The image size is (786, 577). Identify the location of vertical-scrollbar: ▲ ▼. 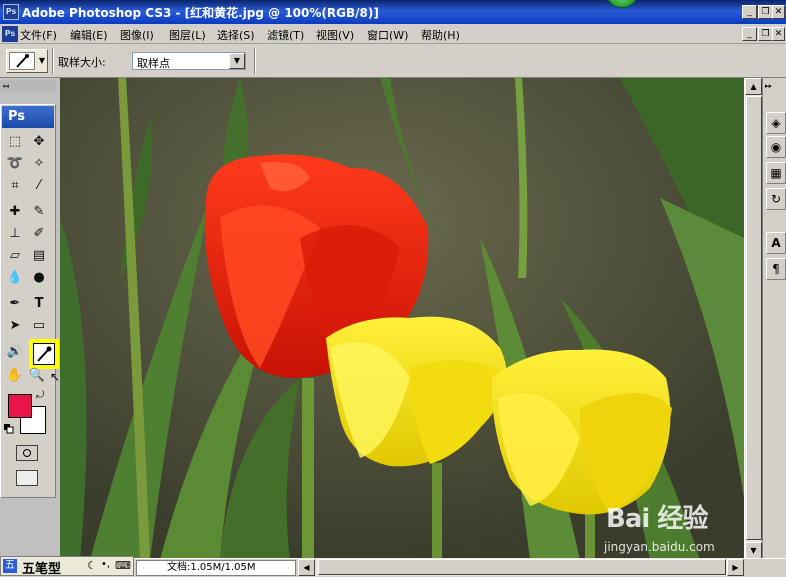
(753, 319).